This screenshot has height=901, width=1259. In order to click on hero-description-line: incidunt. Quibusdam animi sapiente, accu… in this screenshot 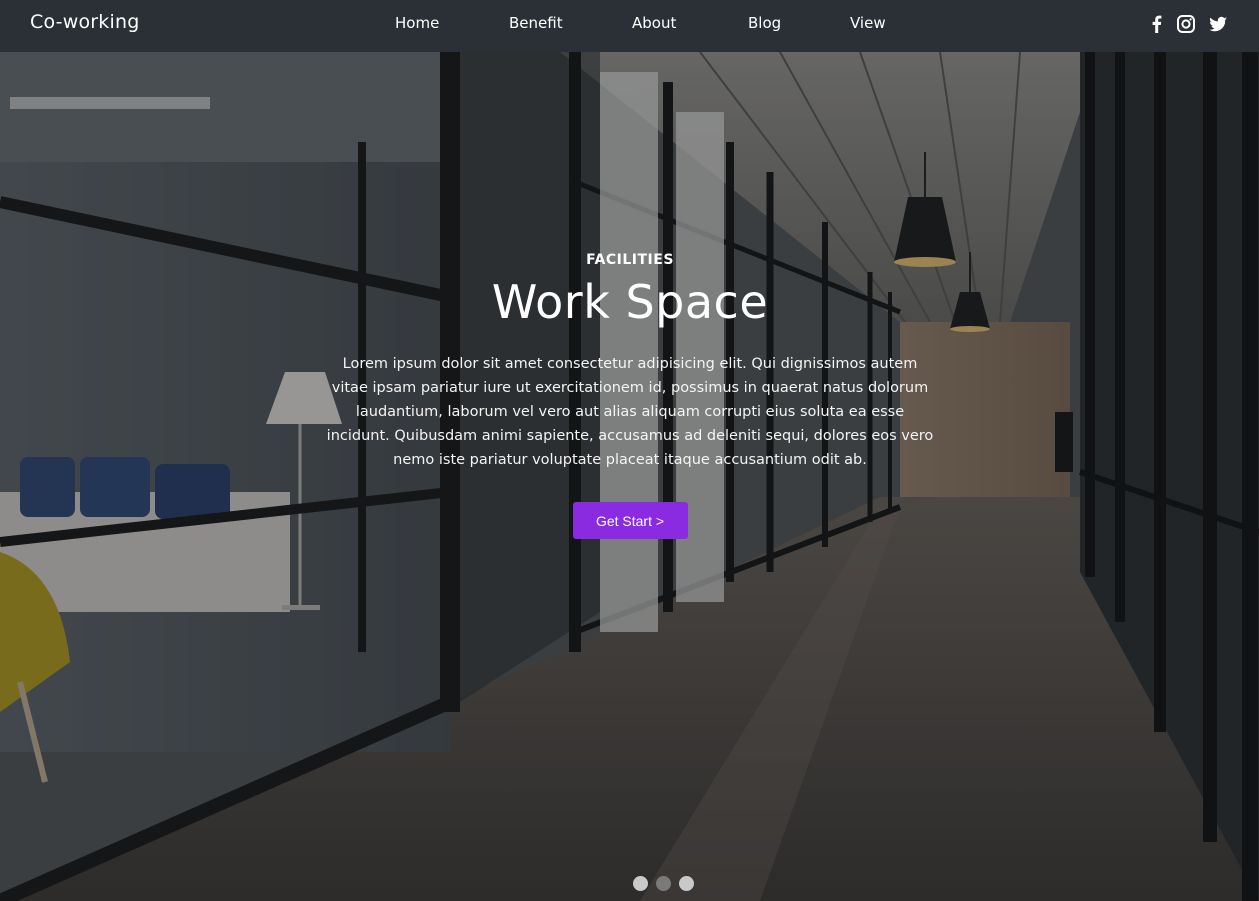, I will do `click(630, 436)`.